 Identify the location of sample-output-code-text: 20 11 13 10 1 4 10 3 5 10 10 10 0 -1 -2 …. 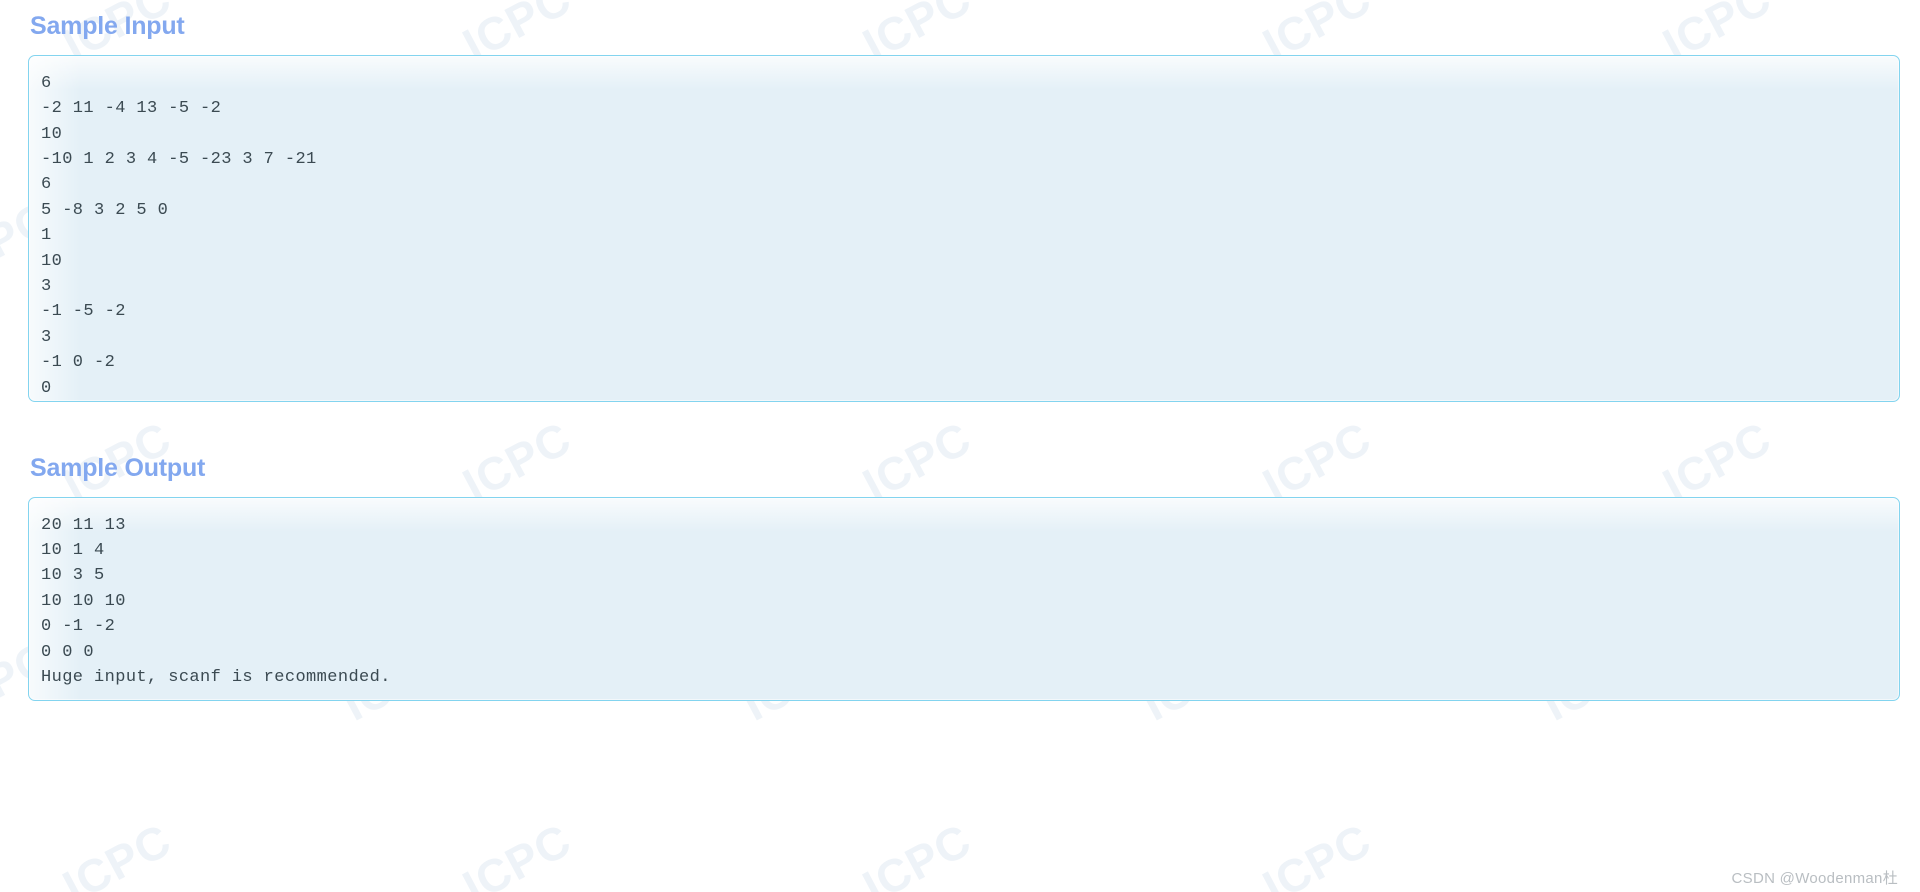
(216, 601).